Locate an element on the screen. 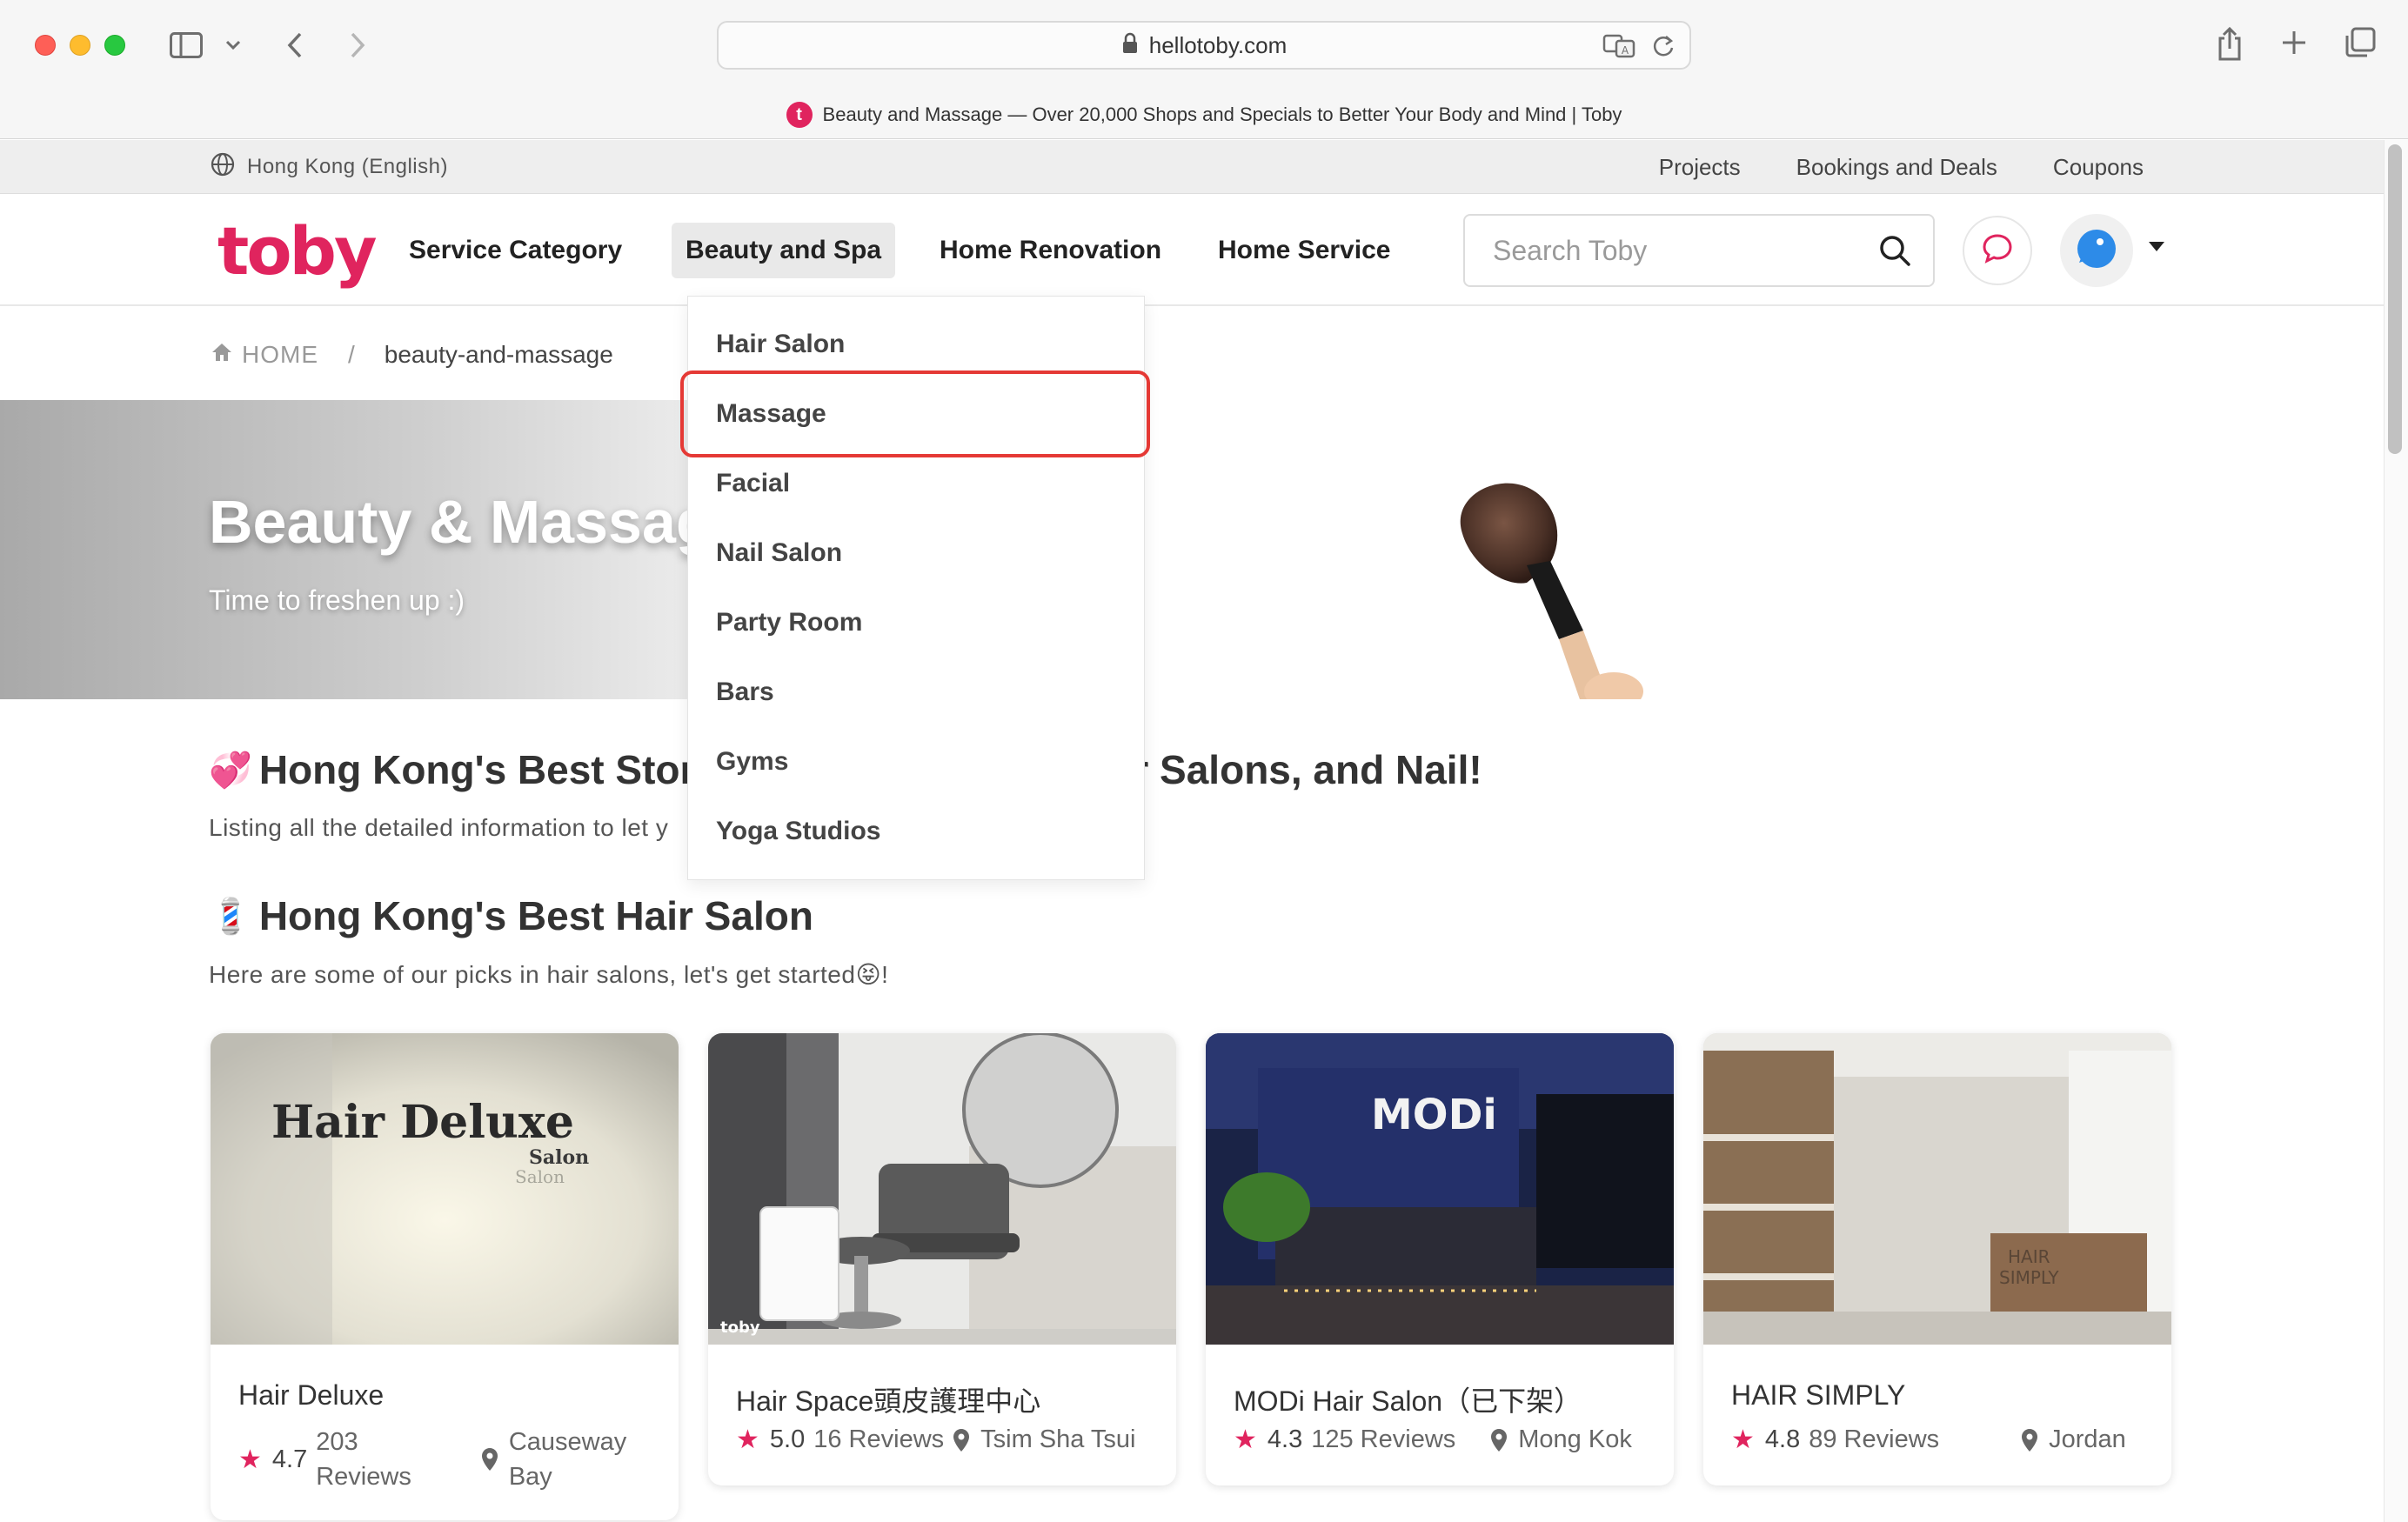 The image size is (2408, 1522). salon-rating: 5.0 is located at coordinates (787, 1439).